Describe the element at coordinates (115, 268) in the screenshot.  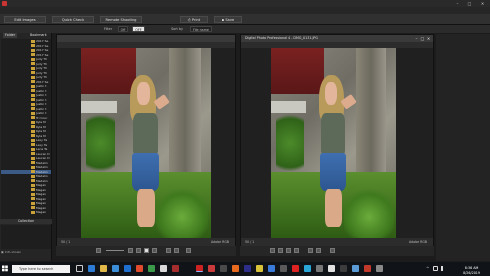
I see `store-icon` at that location.